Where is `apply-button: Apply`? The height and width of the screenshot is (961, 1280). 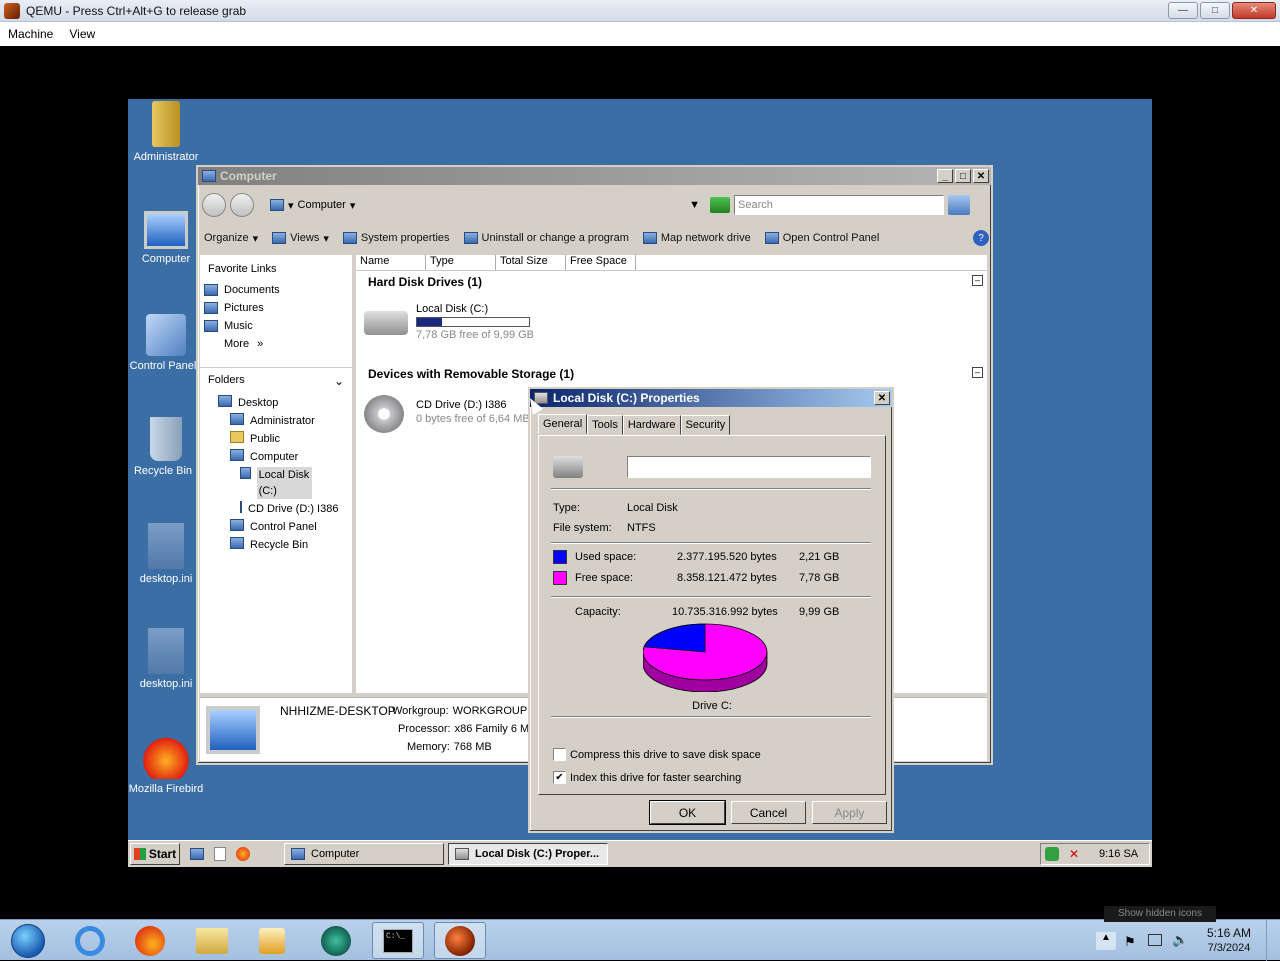
apply-button: Apply is located at coordinates (849, 812).